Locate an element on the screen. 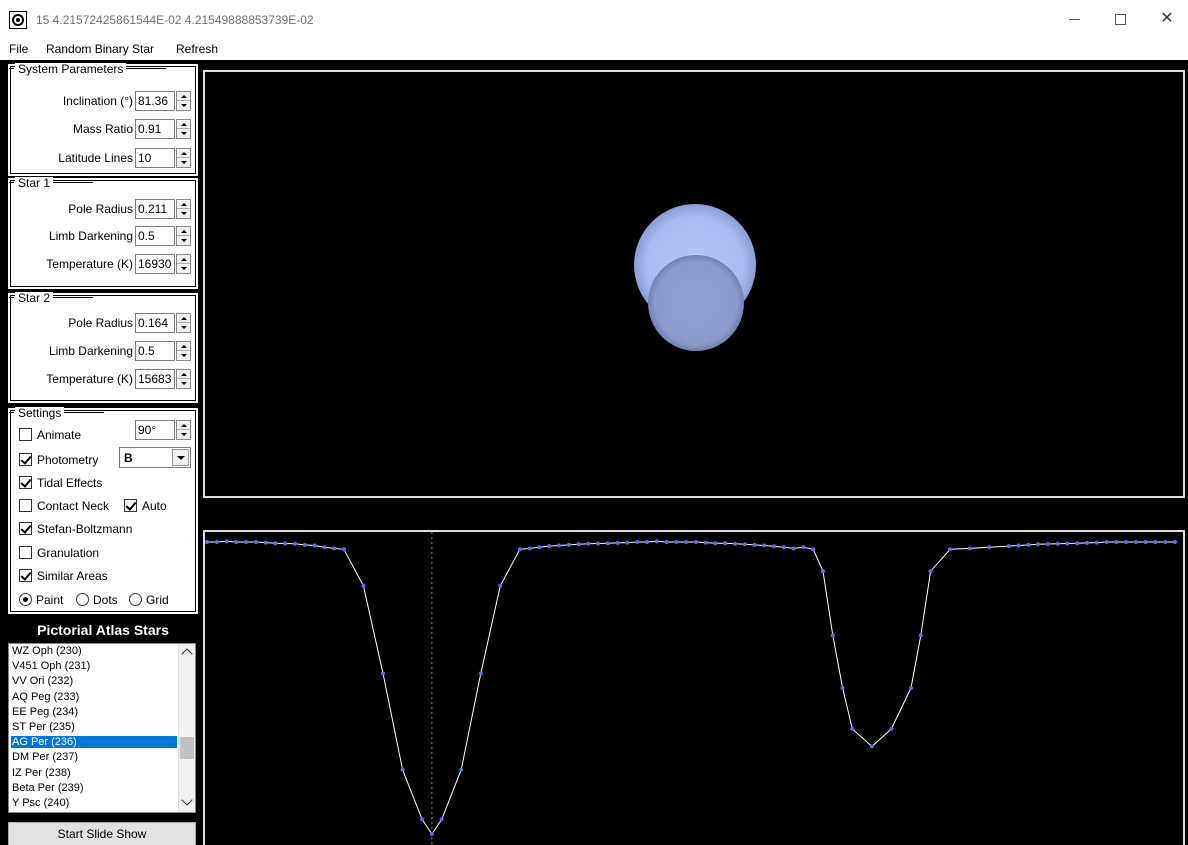  photometry-checkbox-row: Photometry is located at coordinates (69, 460).